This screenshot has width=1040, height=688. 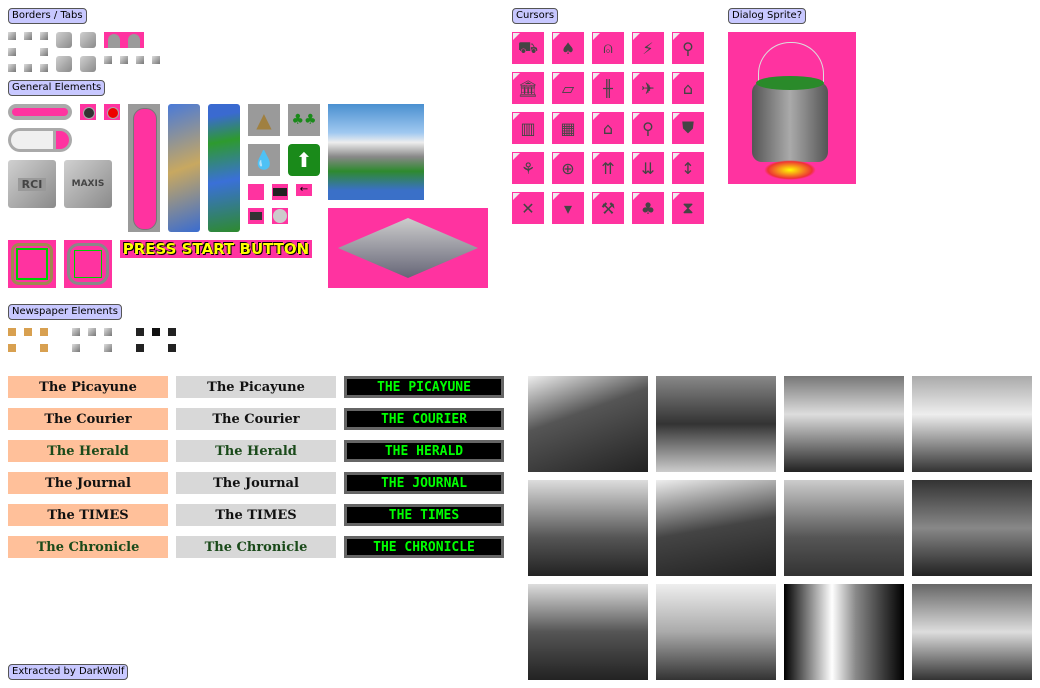 What do you see at coordinates (424, 451) in the screenshot?
I see `newspaper-banner-led: THE HERALD` at bounding box center [424, 451].